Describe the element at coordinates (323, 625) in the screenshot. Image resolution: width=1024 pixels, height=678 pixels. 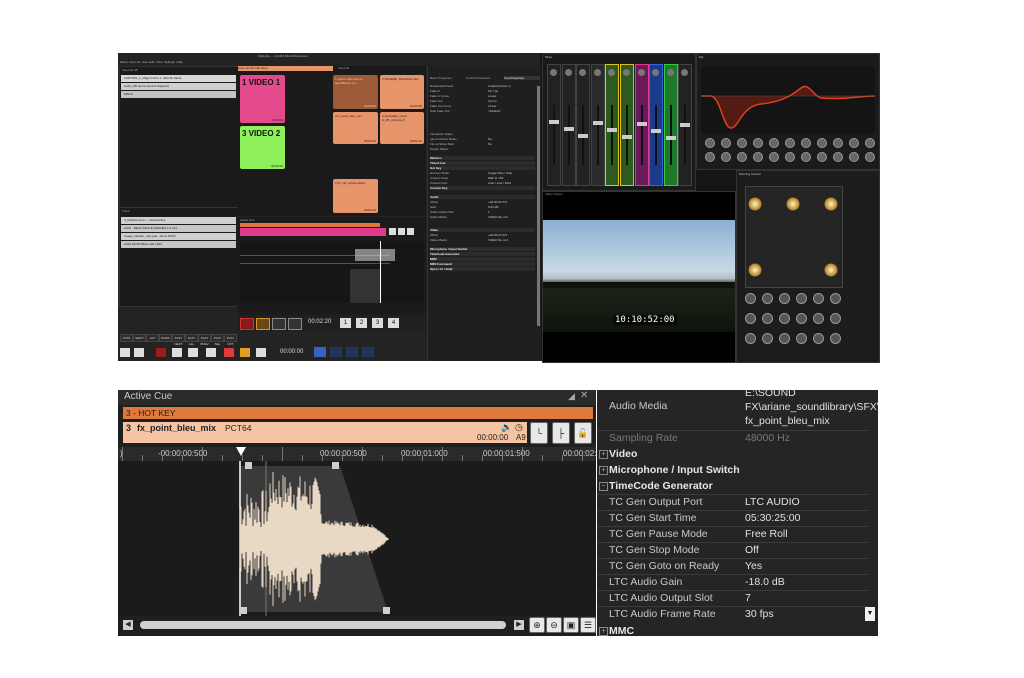
I see `horizontal-scrollbar` at that location.